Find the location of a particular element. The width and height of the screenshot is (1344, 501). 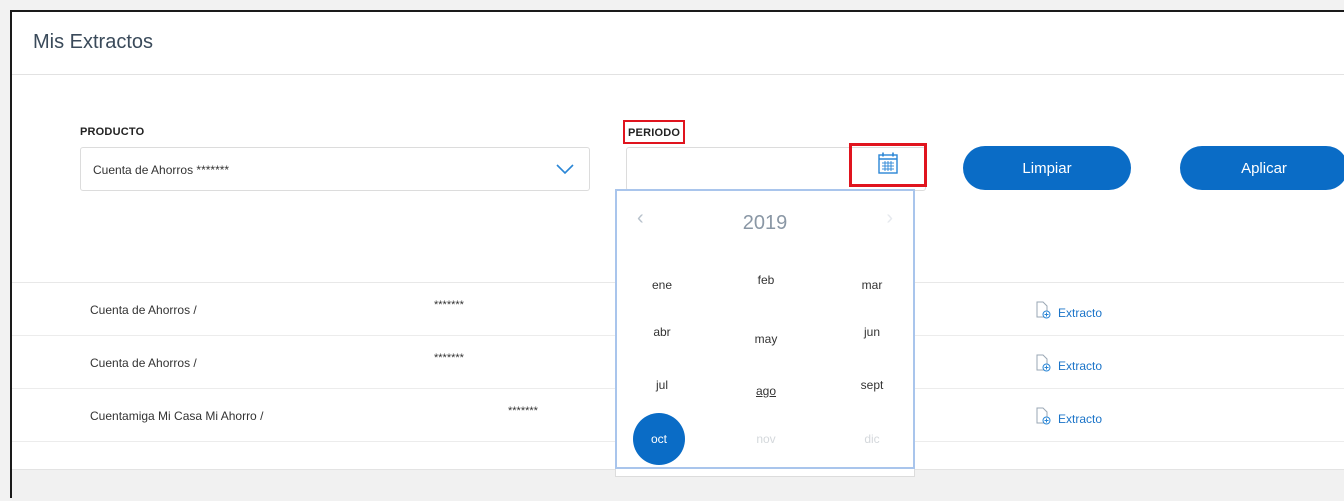

clear-button: Limpiar is located at coordinates (1047, 168).